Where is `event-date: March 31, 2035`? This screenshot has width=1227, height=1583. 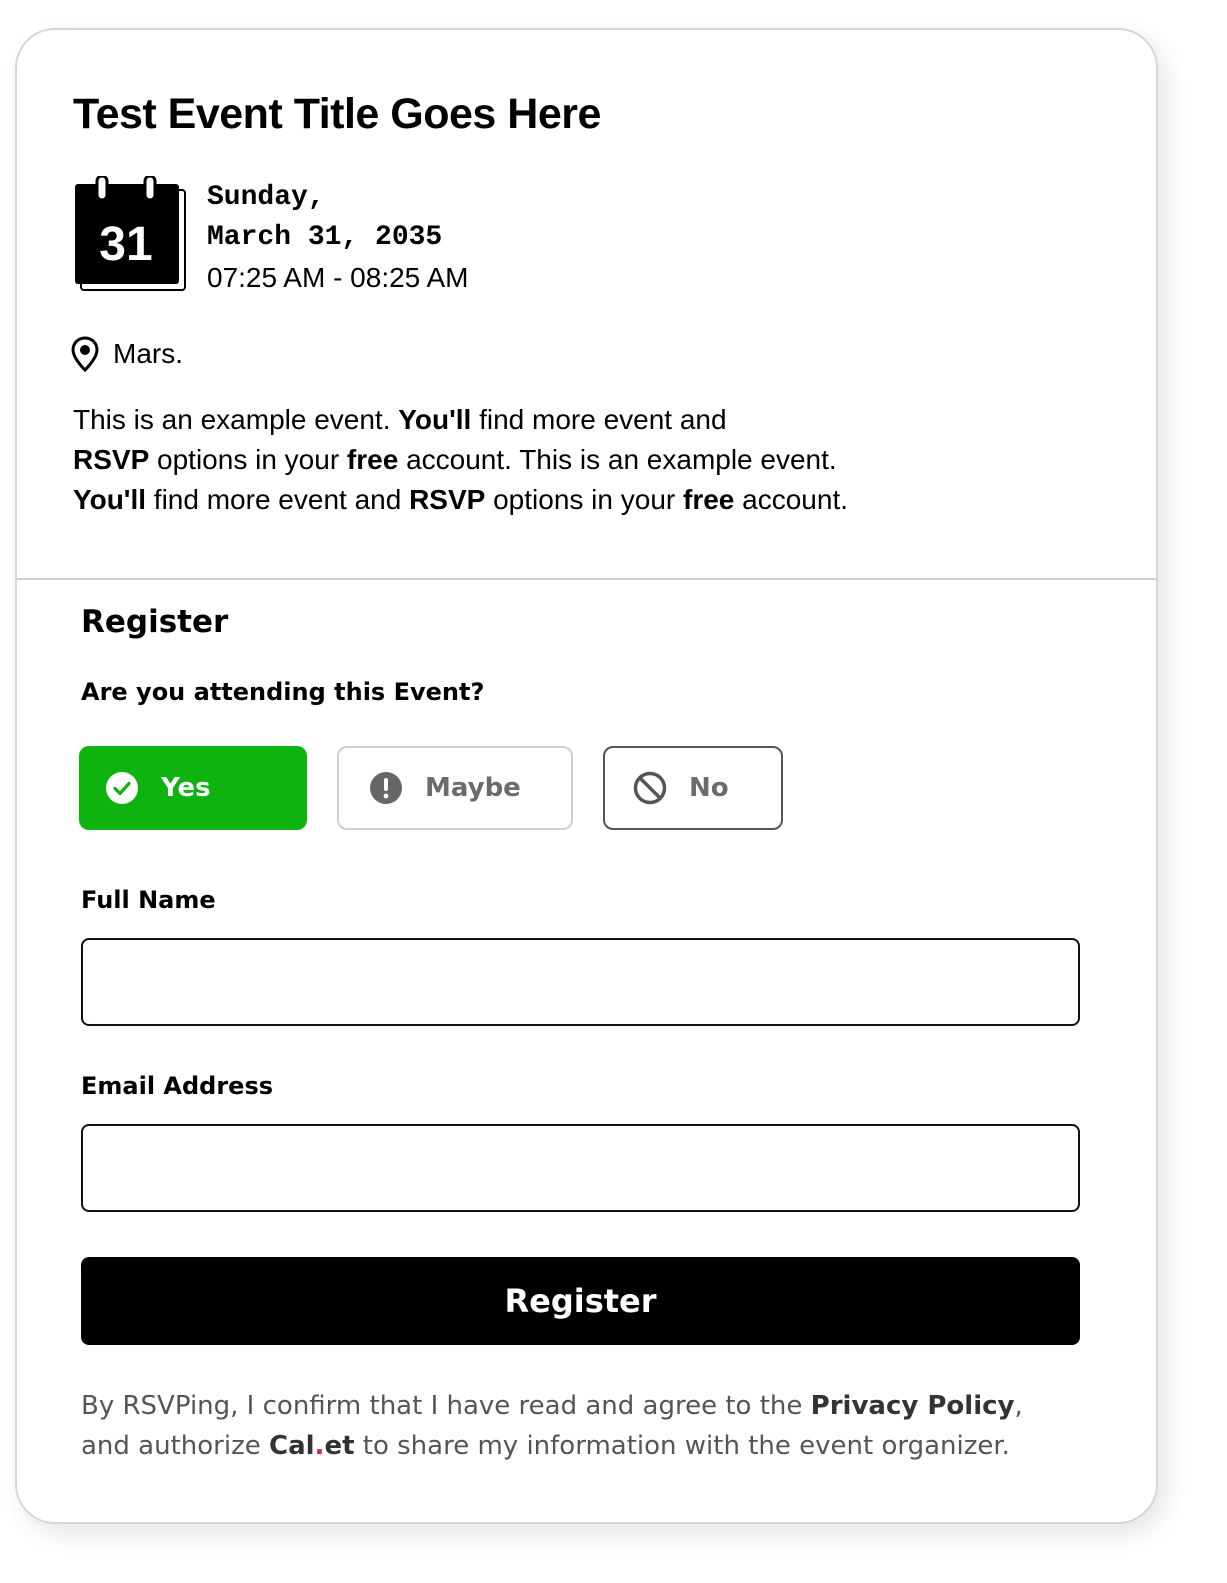
event-date: March 31, 2035 is located at coordinates (325, 237).